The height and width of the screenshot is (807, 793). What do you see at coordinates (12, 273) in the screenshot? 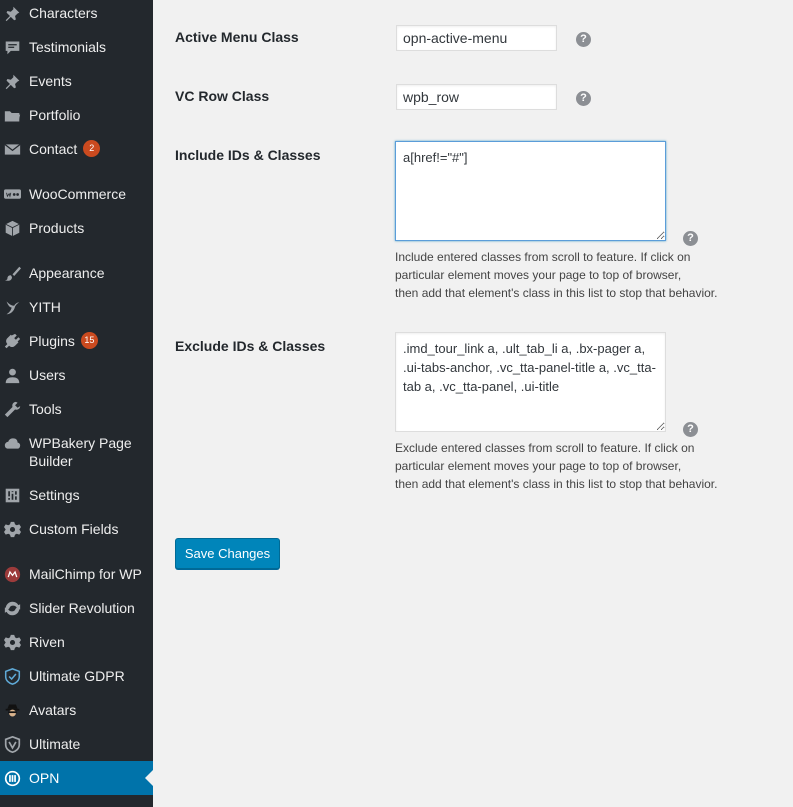
I see `paintbrush-icon` at bounding box center [12, 273].